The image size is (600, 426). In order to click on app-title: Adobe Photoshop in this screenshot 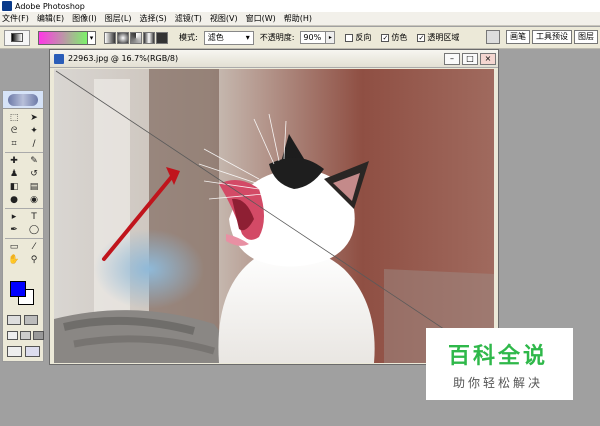, I will do `click(50, 6)`.